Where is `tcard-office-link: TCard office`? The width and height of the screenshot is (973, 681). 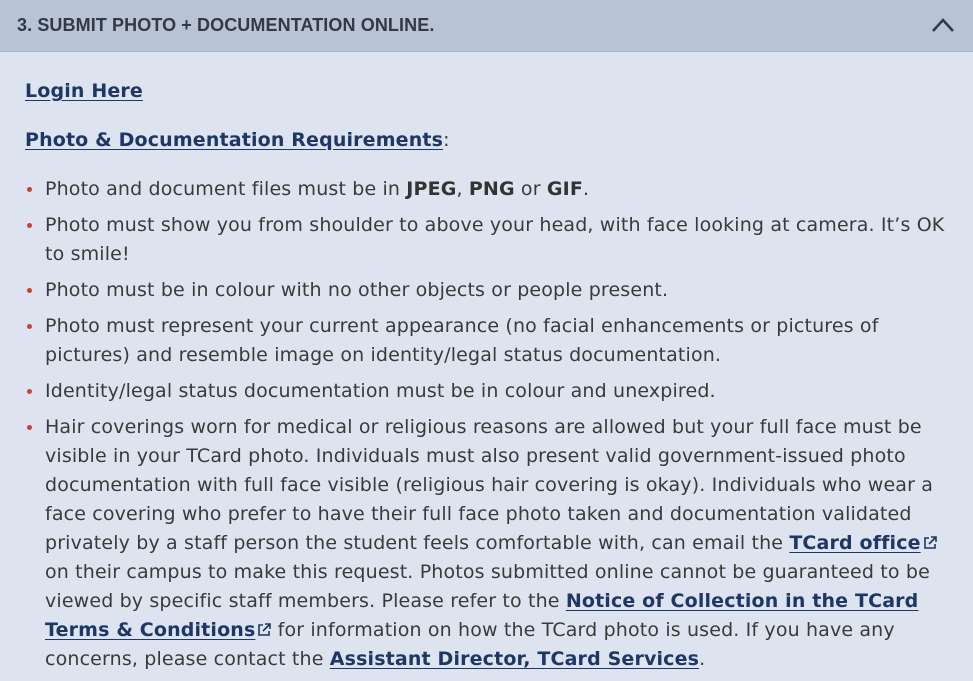 tcard-office-link: TCard office is located at coordinates (863, 543).